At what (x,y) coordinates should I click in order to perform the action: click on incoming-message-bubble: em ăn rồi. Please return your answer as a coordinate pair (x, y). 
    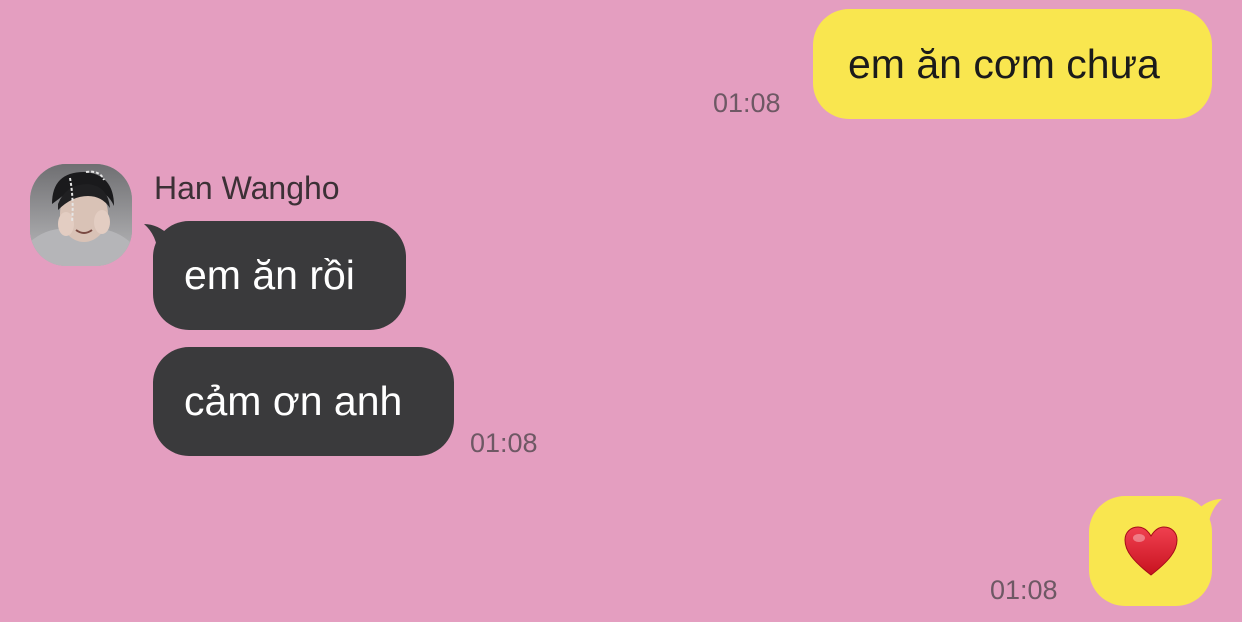
    Looking at the image, I should click on (279, 275).